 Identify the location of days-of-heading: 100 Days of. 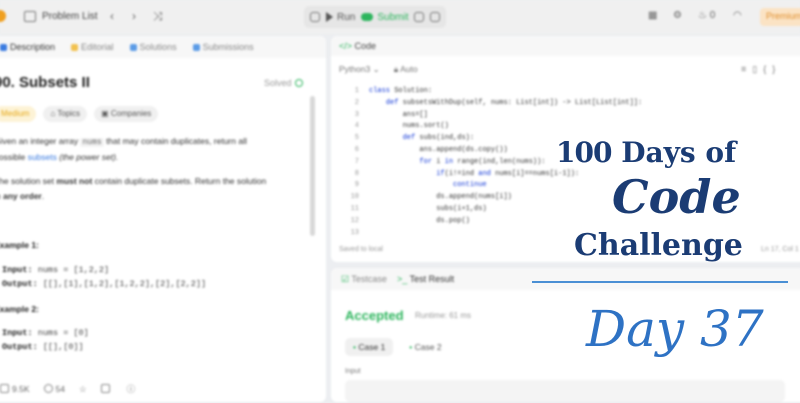
(646, 152).